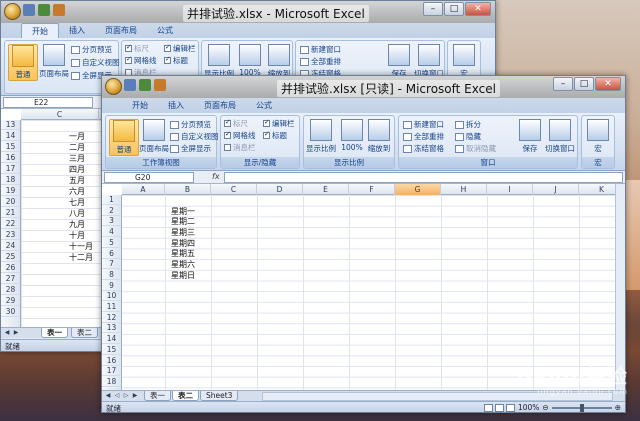 This screenshot has width=640, height=421. I want to click on weekday-cell: 星期三, so click(183, 232).